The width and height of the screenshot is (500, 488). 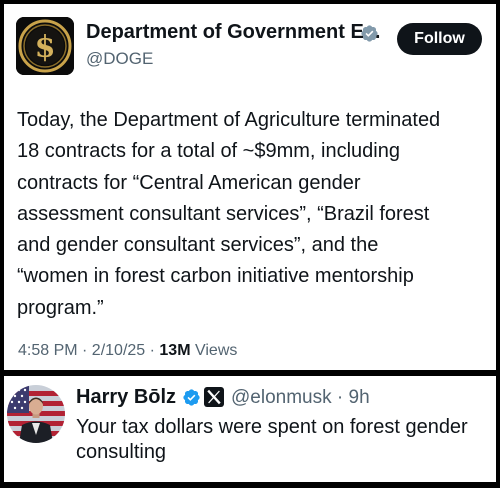 I want to click on verified-badge-icon, so click(x=369, y=33).